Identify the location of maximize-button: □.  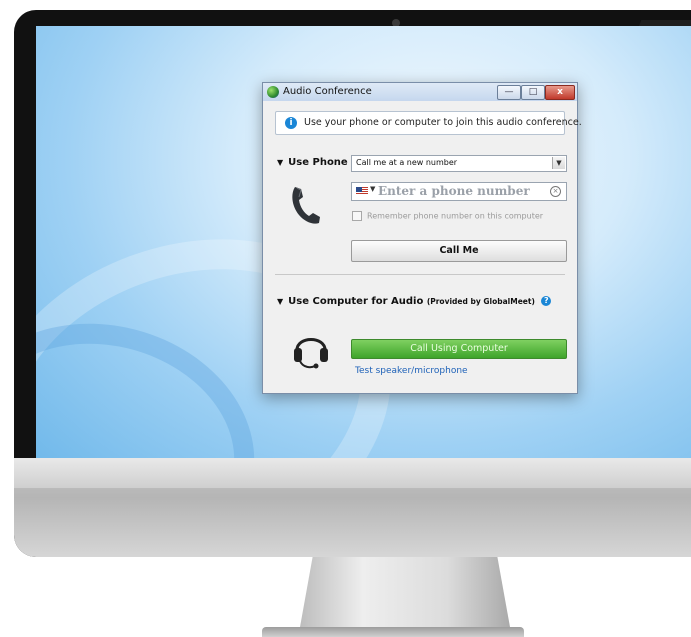
(533, 92).